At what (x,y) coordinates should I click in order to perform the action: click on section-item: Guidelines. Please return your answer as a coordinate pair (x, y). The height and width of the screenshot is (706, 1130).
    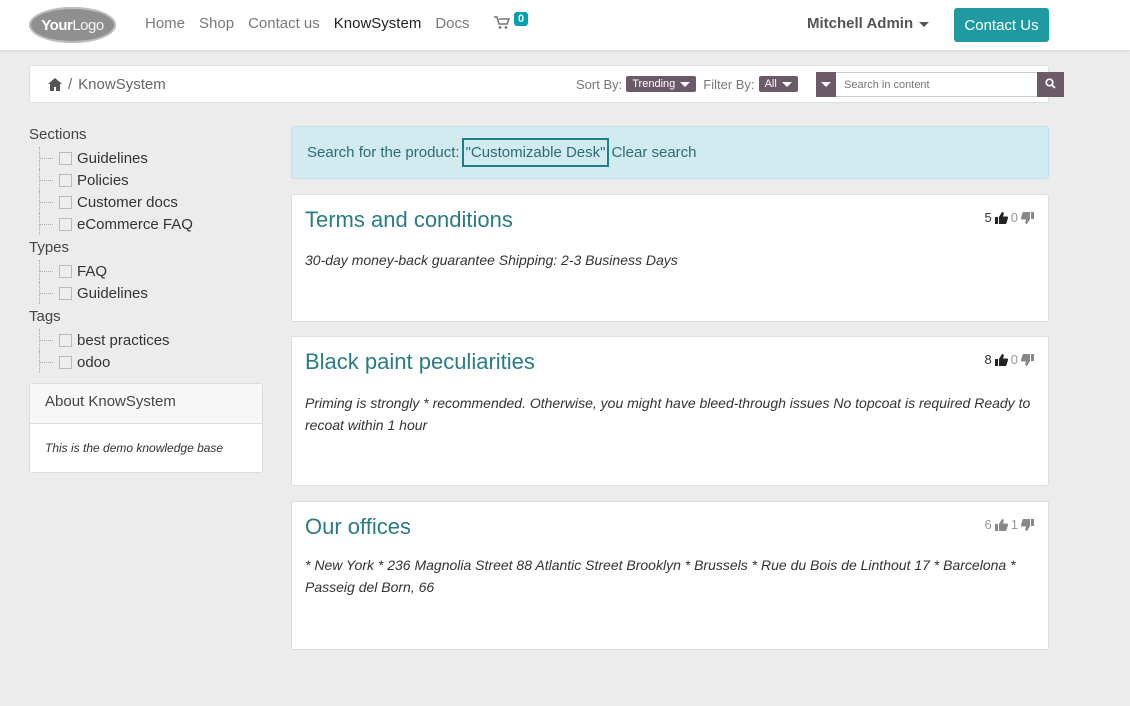
    Looking at the image, I should click on (150, 158).